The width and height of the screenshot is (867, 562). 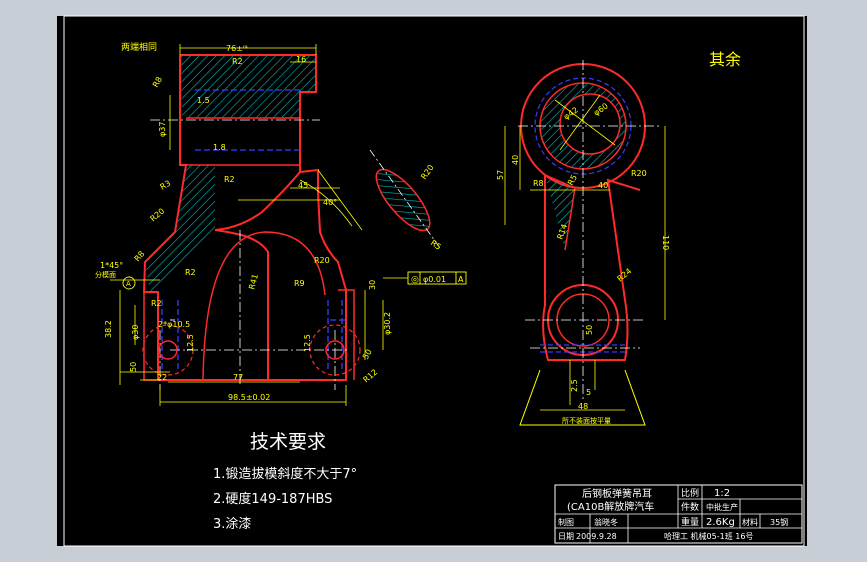 I want to click on dim-1-5: 1.5, so click(x=203, y=100).